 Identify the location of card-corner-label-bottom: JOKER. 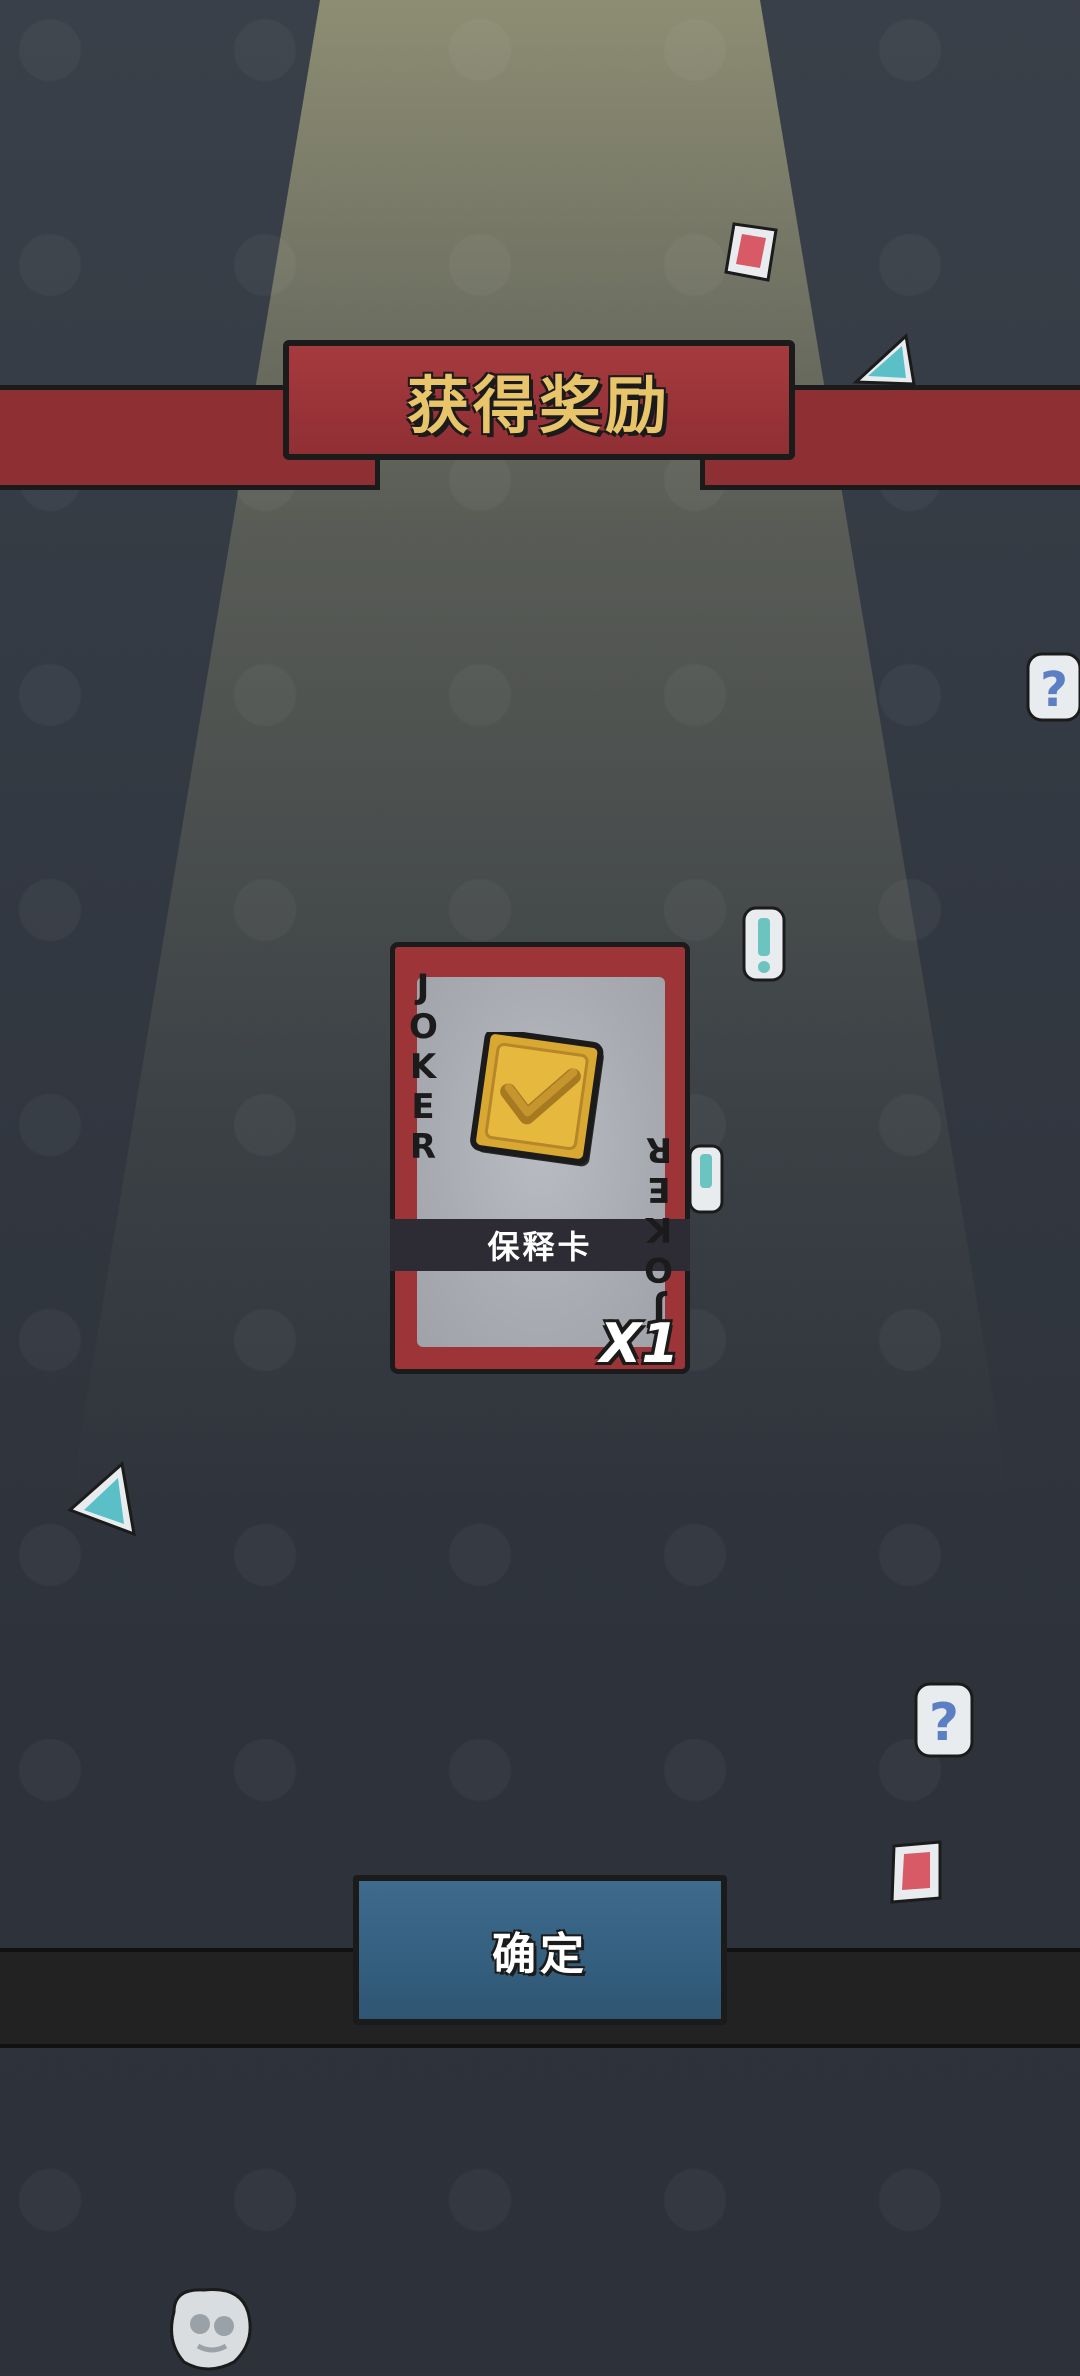
(658, 1229).